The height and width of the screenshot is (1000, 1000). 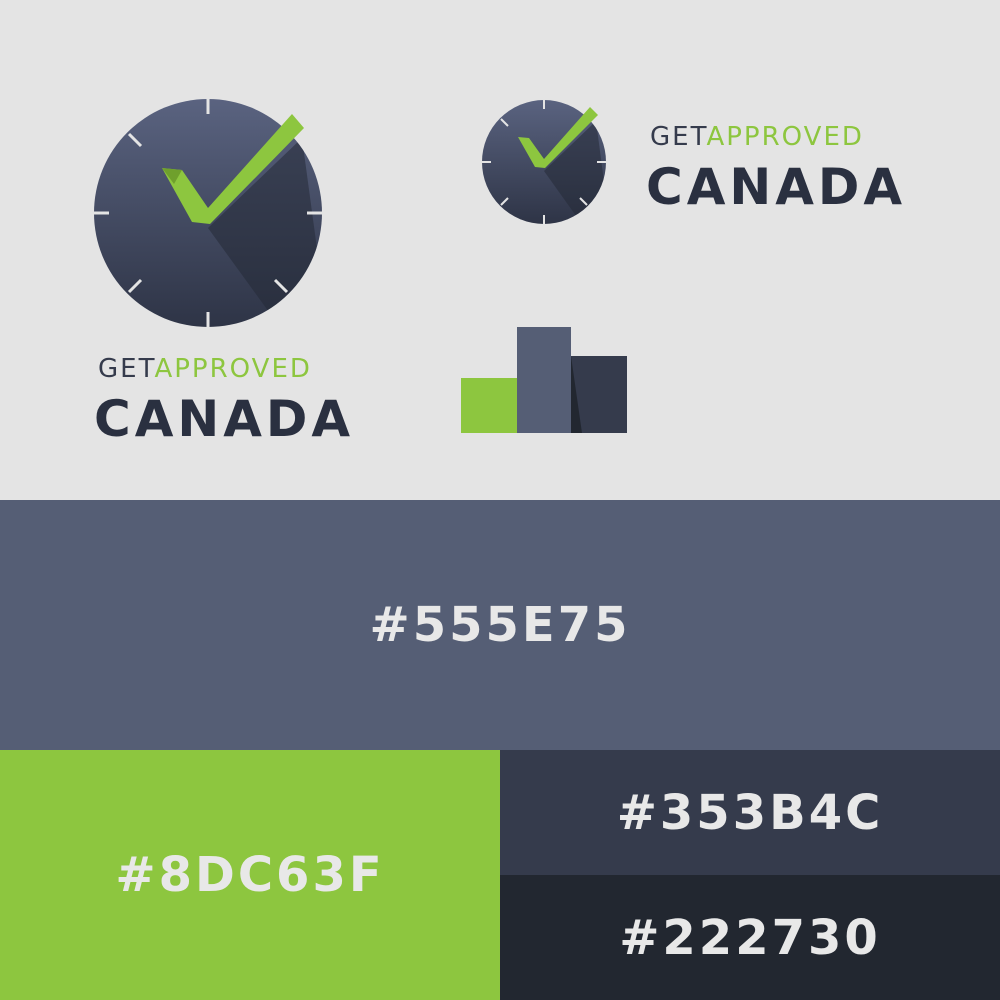 What do you see at coordinates (544, 380) in the screenshot?
I see `bar-chart-icon` at bounding box center [544, 380].